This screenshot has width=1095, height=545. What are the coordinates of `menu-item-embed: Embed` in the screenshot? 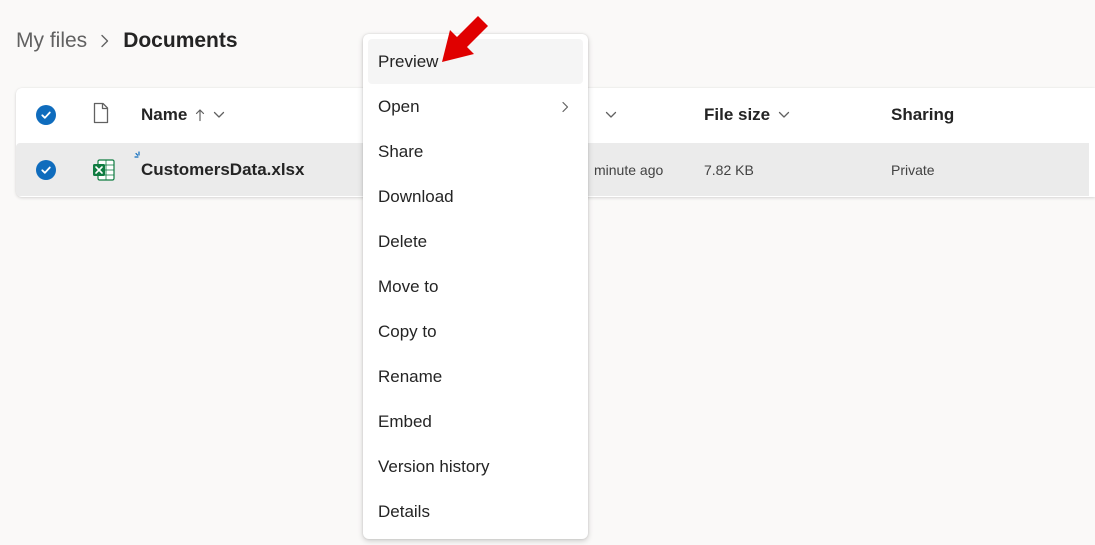 It's located at (475, 421).